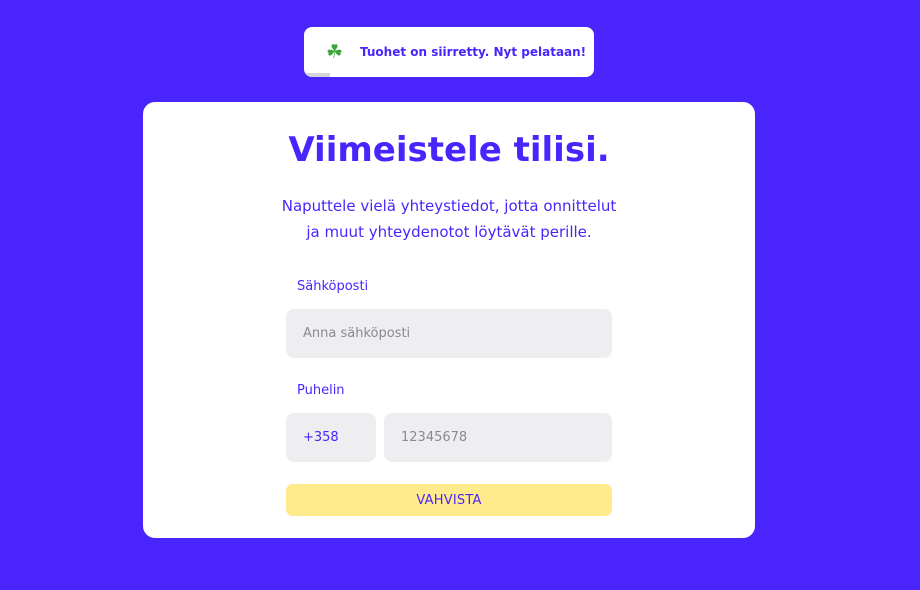 Image resolution: width=920 pixels, height=590 pixels. I want to click on country-code-select: +358, so click(331, 437).